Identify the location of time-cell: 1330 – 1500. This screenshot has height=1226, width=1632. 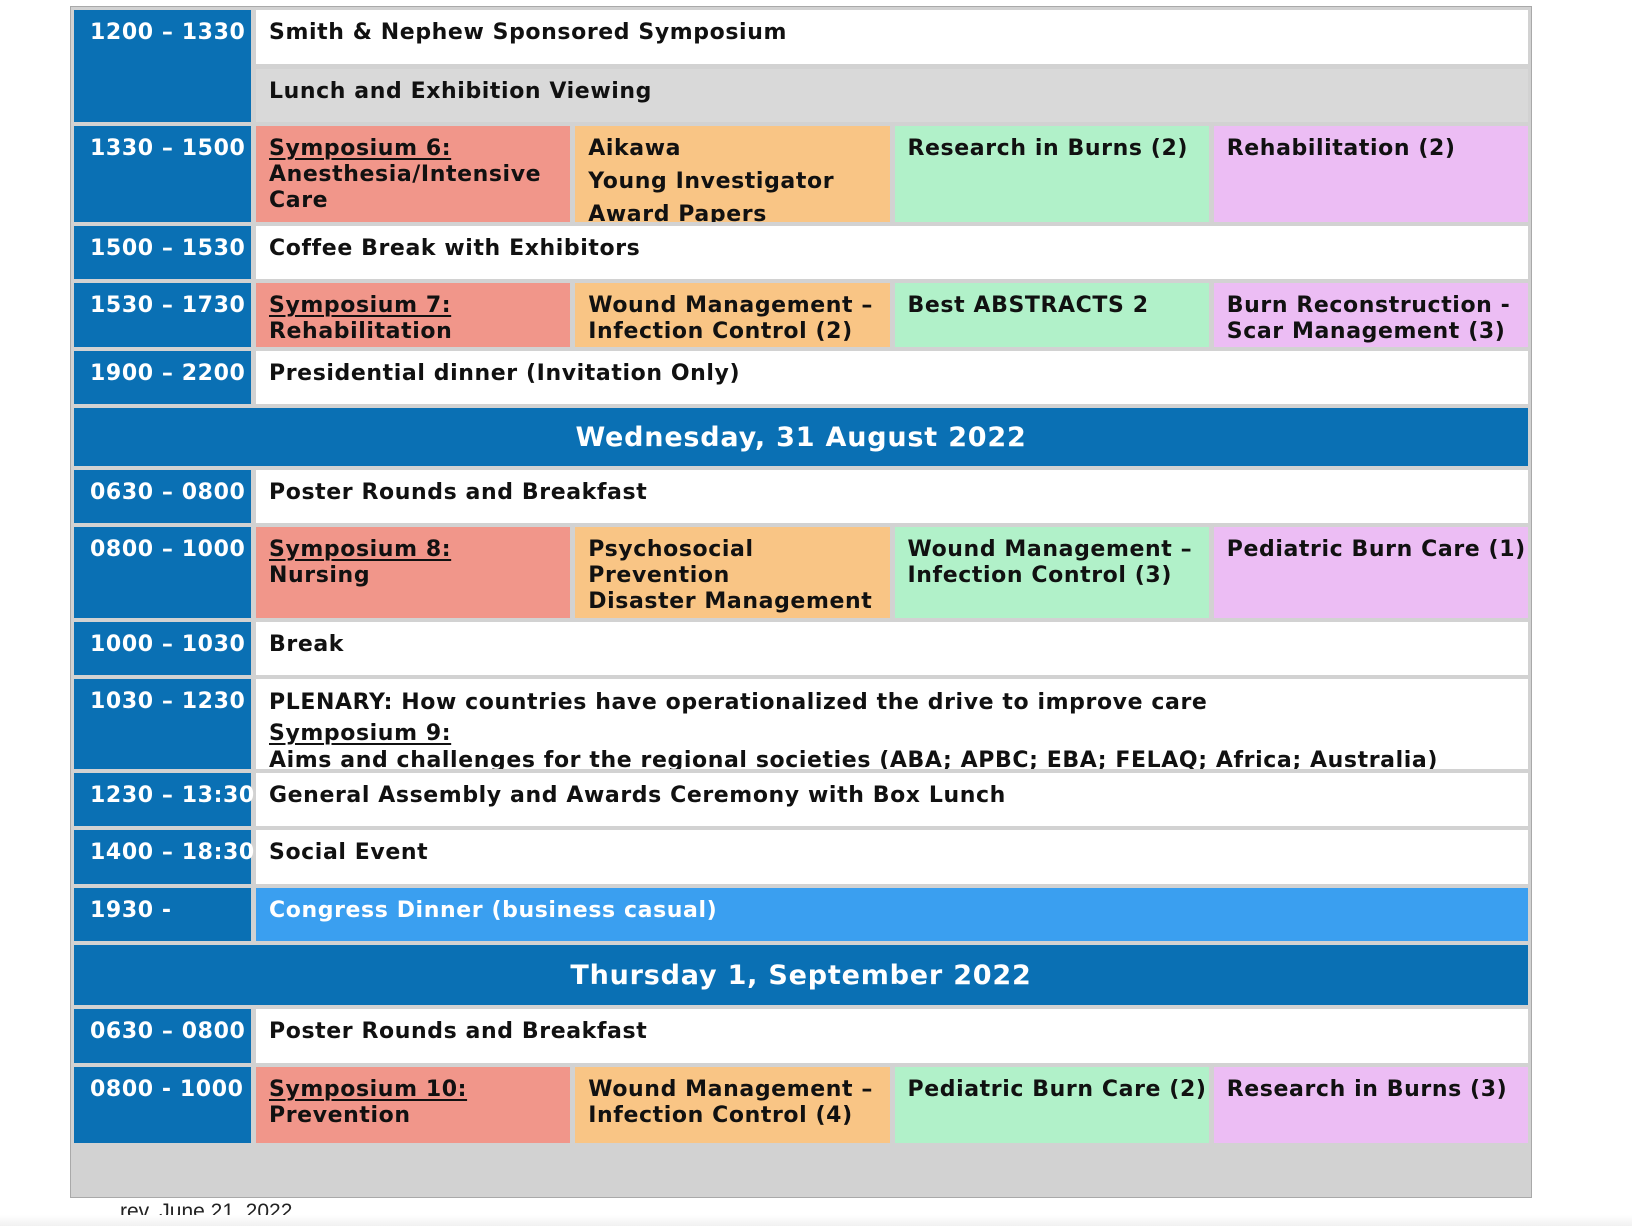
(162, 174).